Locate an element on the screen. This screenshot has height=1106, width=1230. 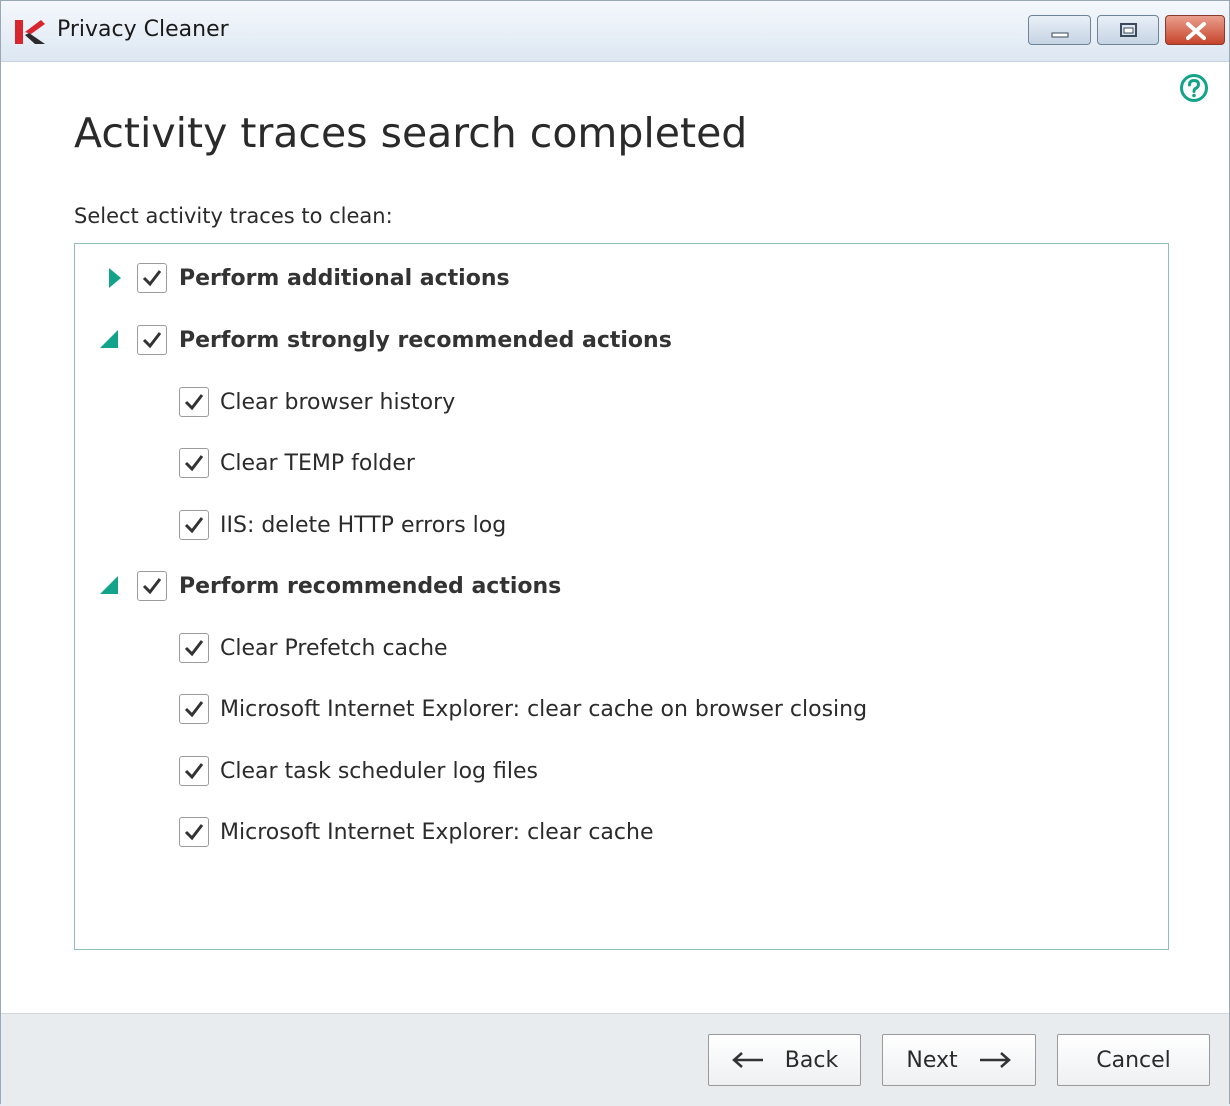
page-title: Activity traces search completed is located at coordinates (411, 133).